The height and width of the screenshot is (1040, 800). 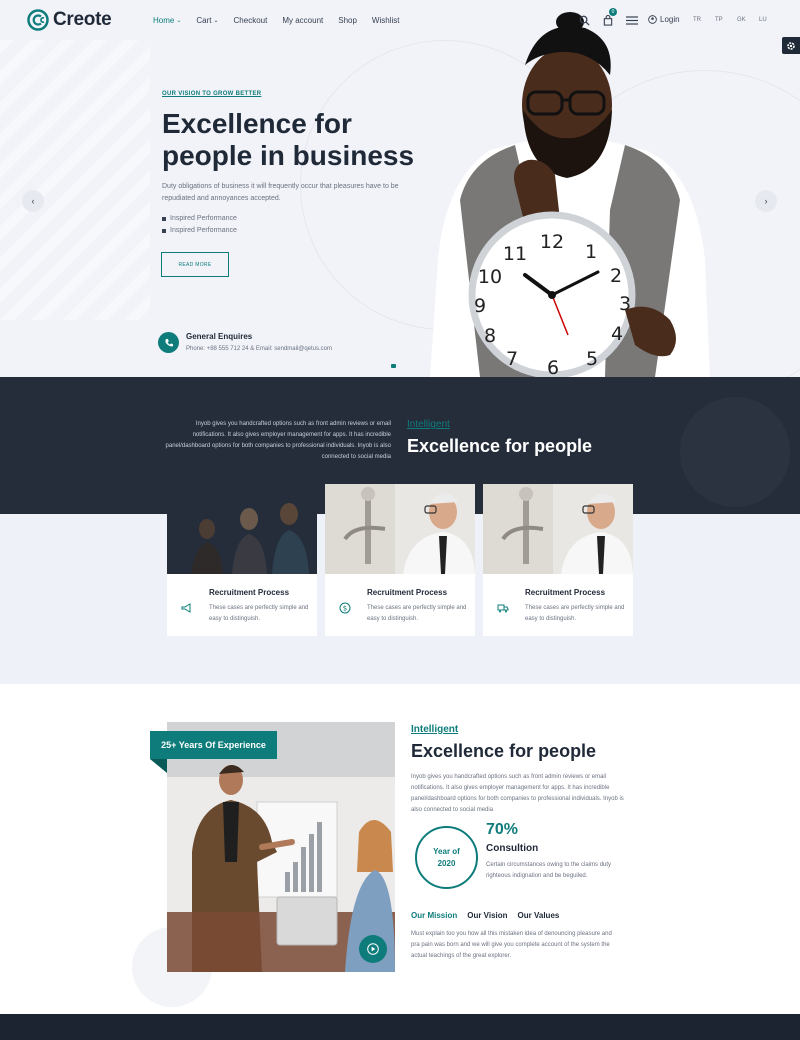 What do you see at coordinates (664, 19) in the screenshot?
I see `login-link: Login` at bounding box center [664, 19].